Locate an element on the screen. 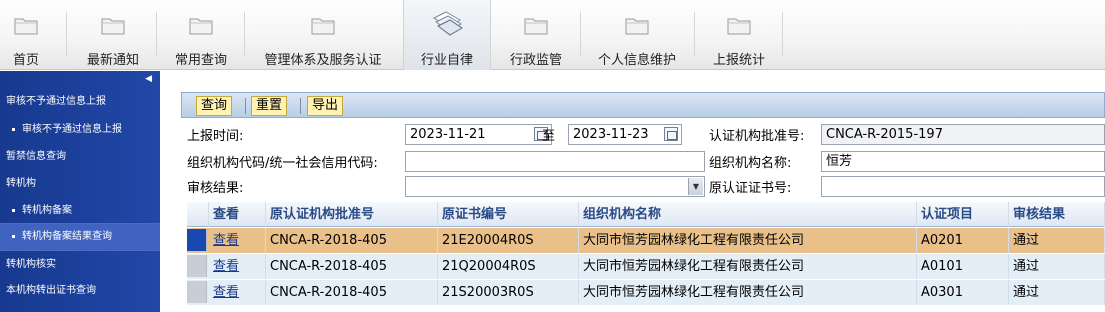  row-handle-header is located at coordinates (198, 214).